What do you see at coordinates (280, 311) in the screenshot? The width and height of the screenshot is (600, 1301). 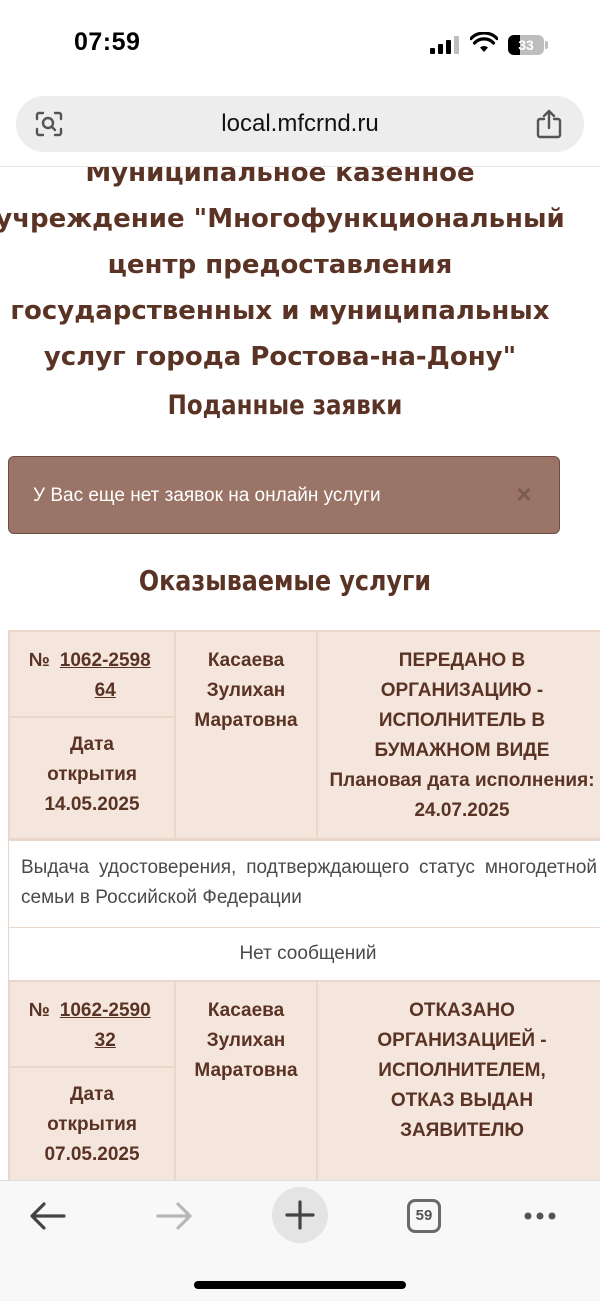 I see `org-title-line: государственных и муниципальных` at bounding box center [280, 311].